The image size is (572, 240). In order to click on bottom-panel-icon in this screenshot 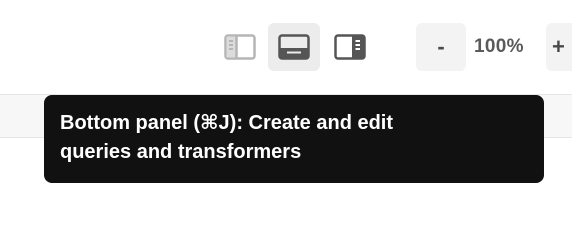, I will do `click(294, 47)`.